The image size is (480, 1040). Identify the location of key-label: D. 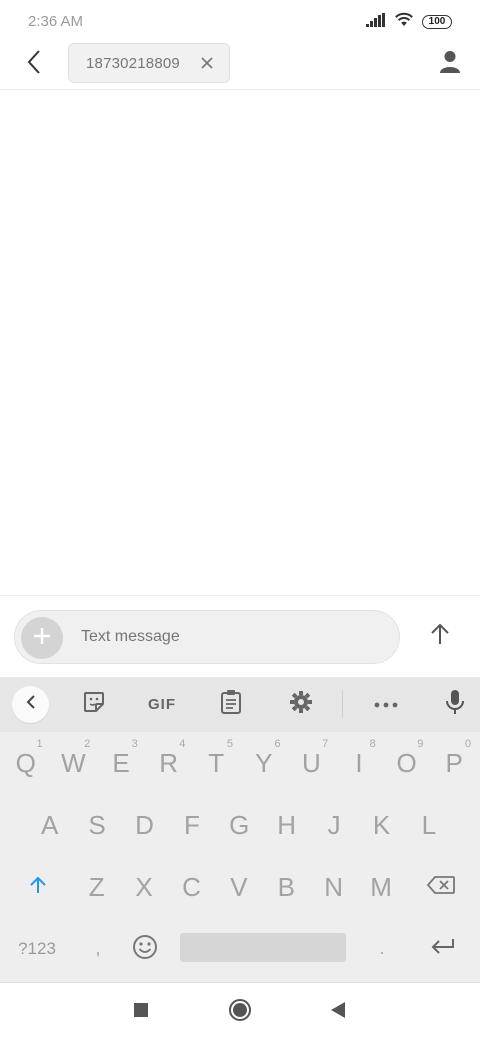
(144, 824).